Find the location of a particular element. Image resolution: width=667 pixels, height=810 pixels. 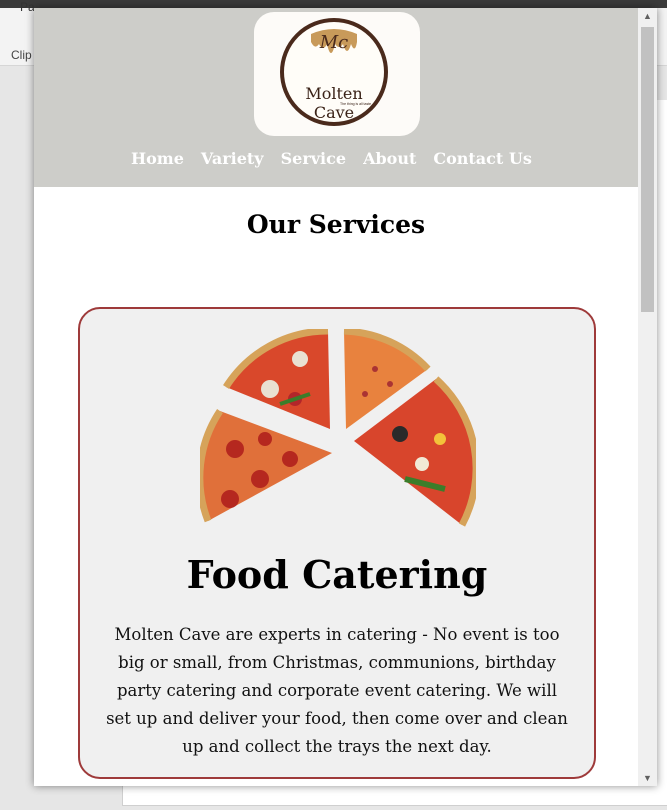

nav-service: Service is located at coordinates (313, 158).